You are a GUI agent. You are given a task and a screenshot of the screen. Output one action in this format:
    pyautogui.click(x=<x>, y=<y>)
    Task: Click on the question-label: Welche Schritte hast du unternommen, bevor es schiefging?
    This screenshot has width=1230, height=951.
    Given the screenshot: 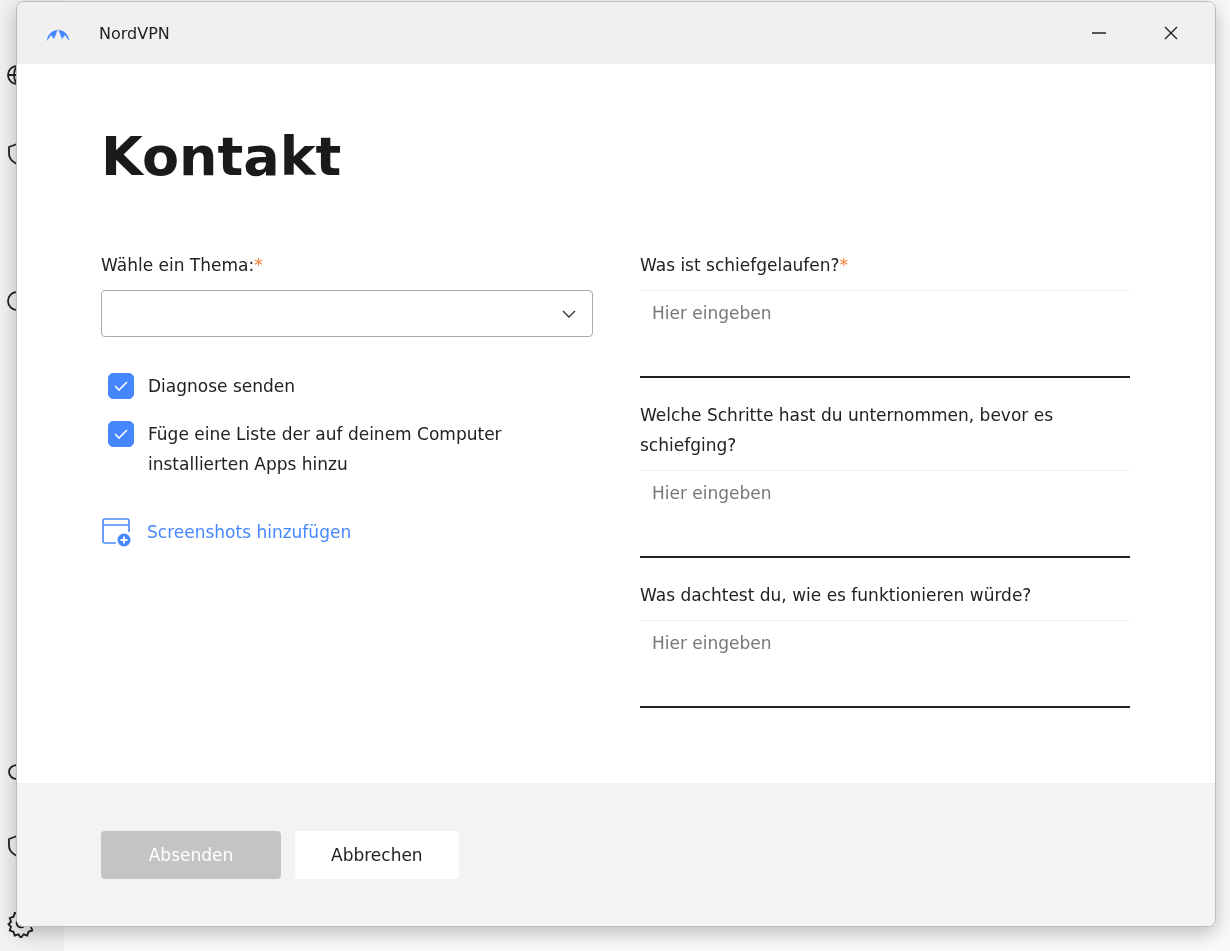 What is the action you would take?
    pyautogui.click(x=847, y=430)
    